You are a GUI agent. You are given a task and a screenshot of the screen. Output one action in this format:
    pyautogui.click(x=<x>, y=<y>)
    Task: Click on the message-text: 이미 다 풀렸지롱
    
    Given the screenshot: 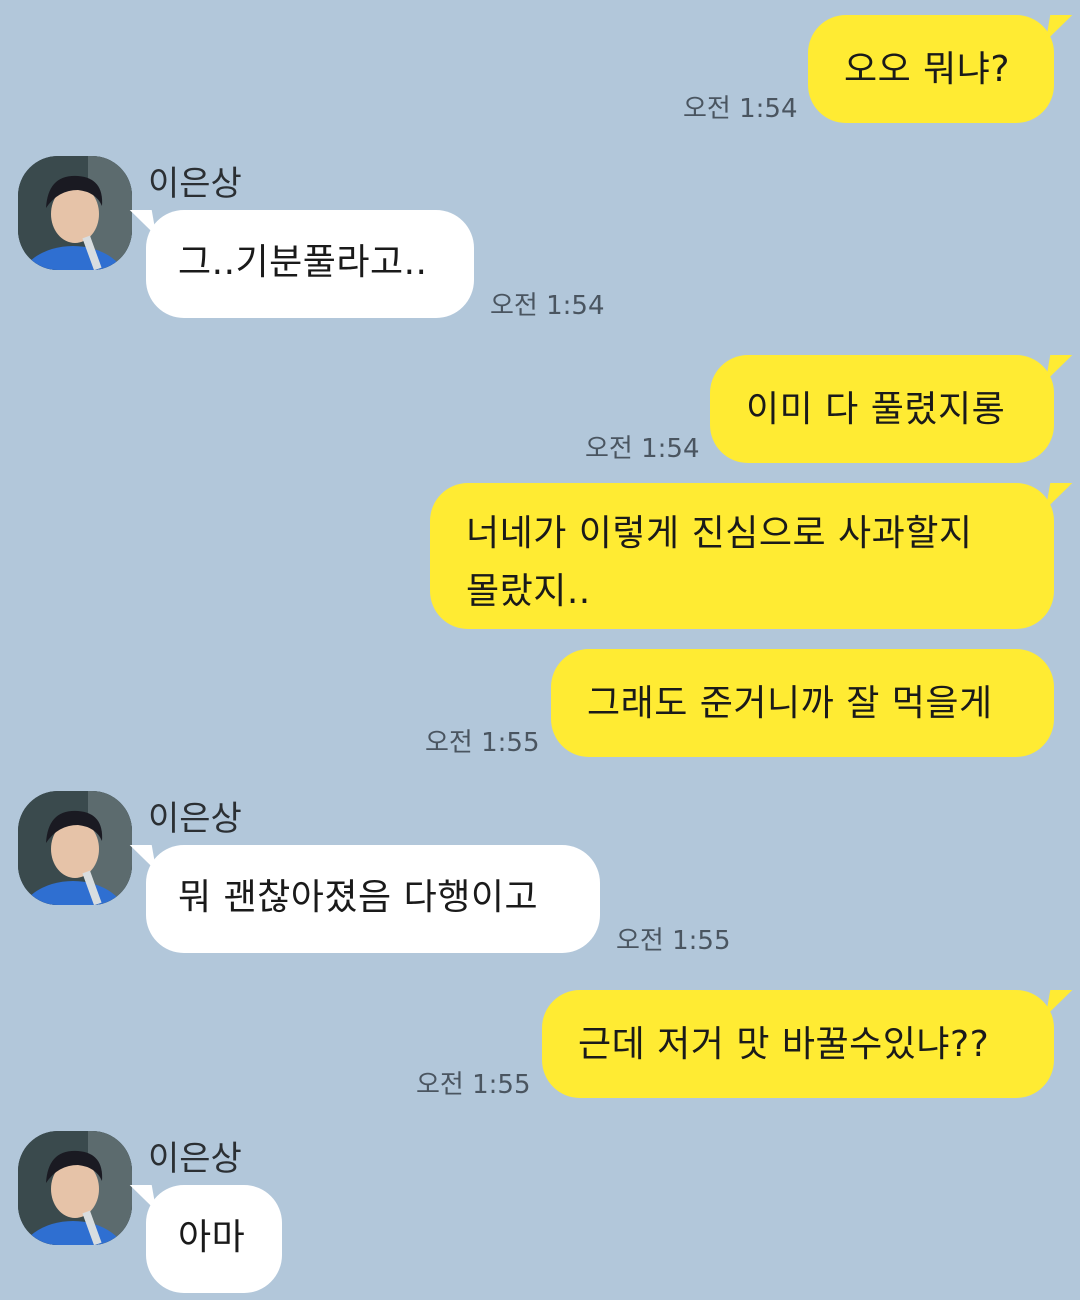 What is the action you would take?
    pyautogui.click(x=876, y=409)
    